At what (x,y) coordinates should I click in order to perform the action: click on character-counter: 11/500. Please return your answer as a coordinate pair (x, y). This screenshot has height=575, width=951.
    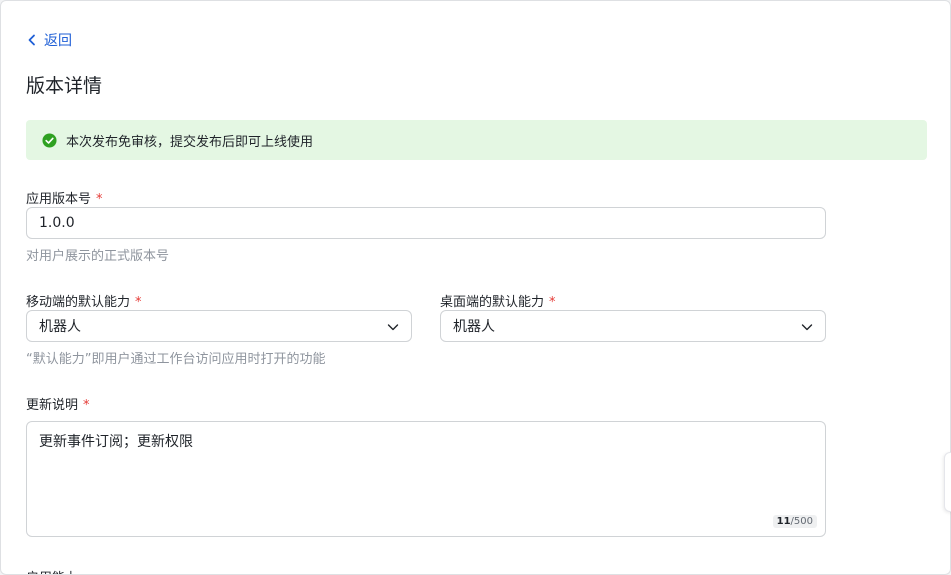
    Looking at the image, I should click on (794, 521).